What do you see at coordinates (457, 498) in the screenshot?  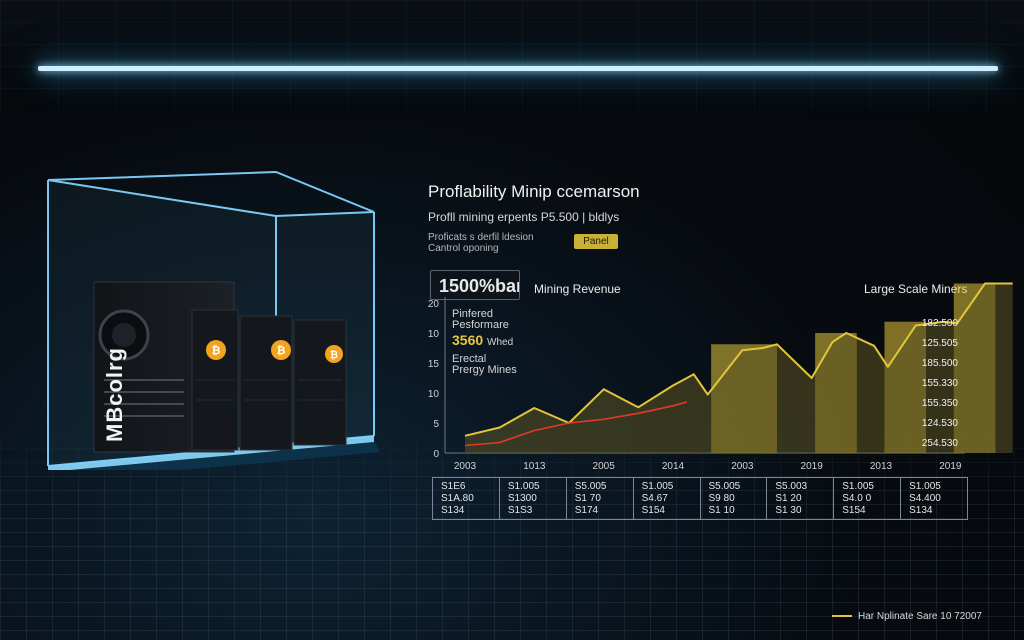 I see `table-cell: S1A.80` at bounding box center [457, 498].